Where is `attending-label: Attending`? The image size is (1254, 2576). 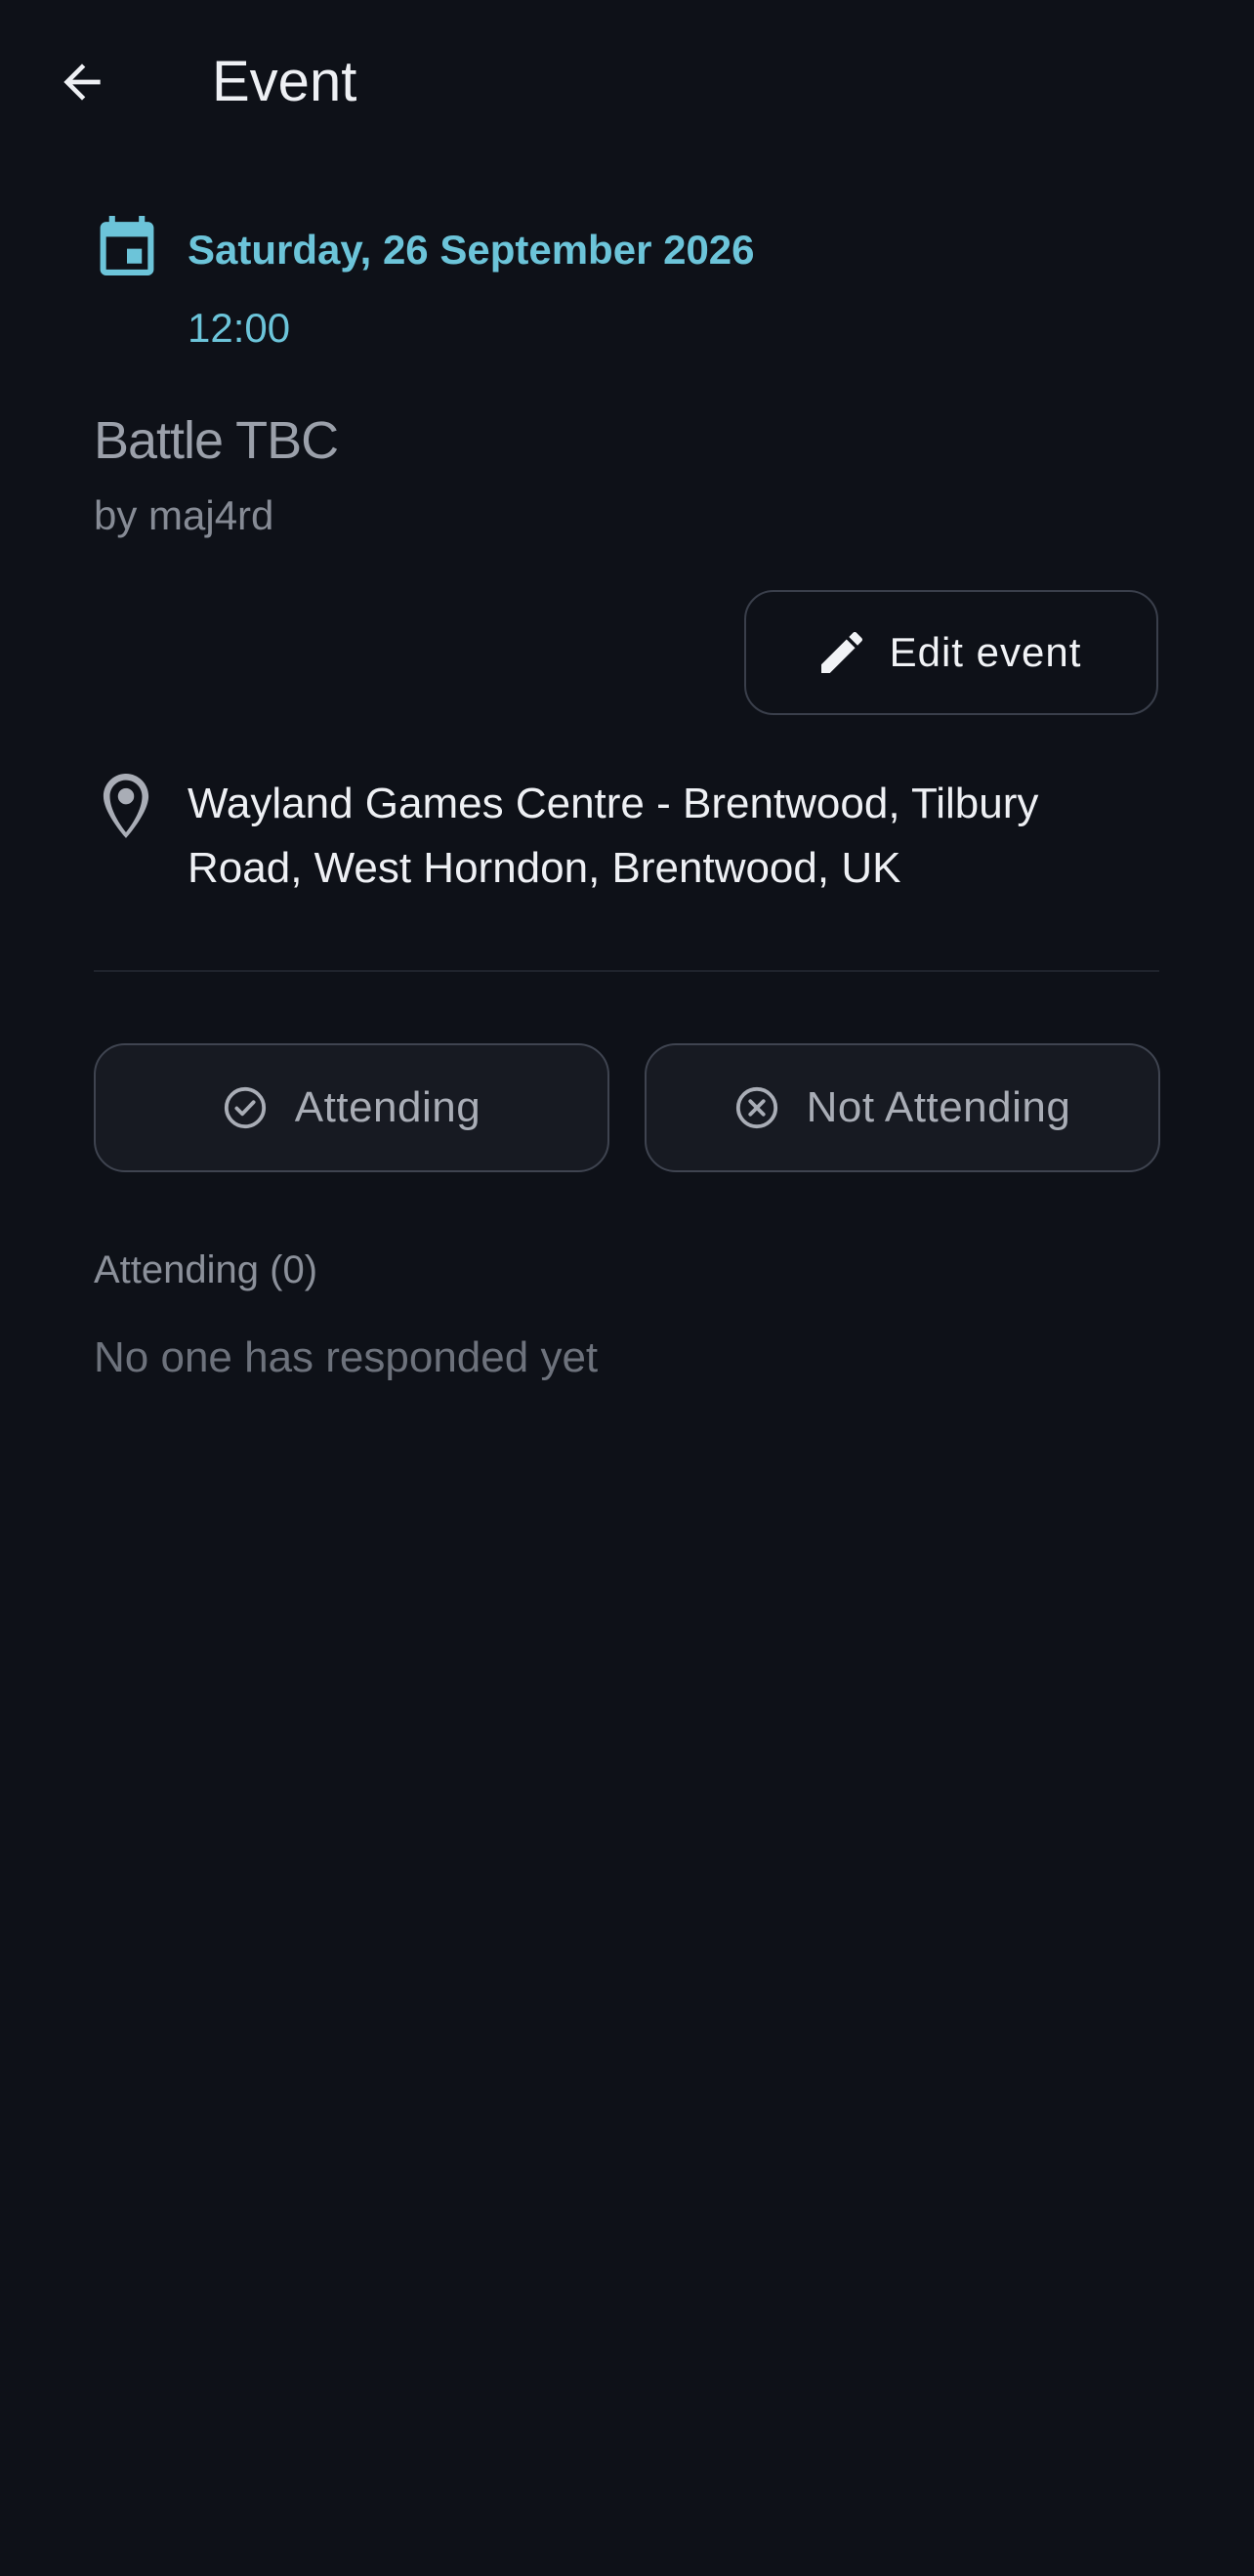
attending-label: Attending is located at coordinates (387, 1107).